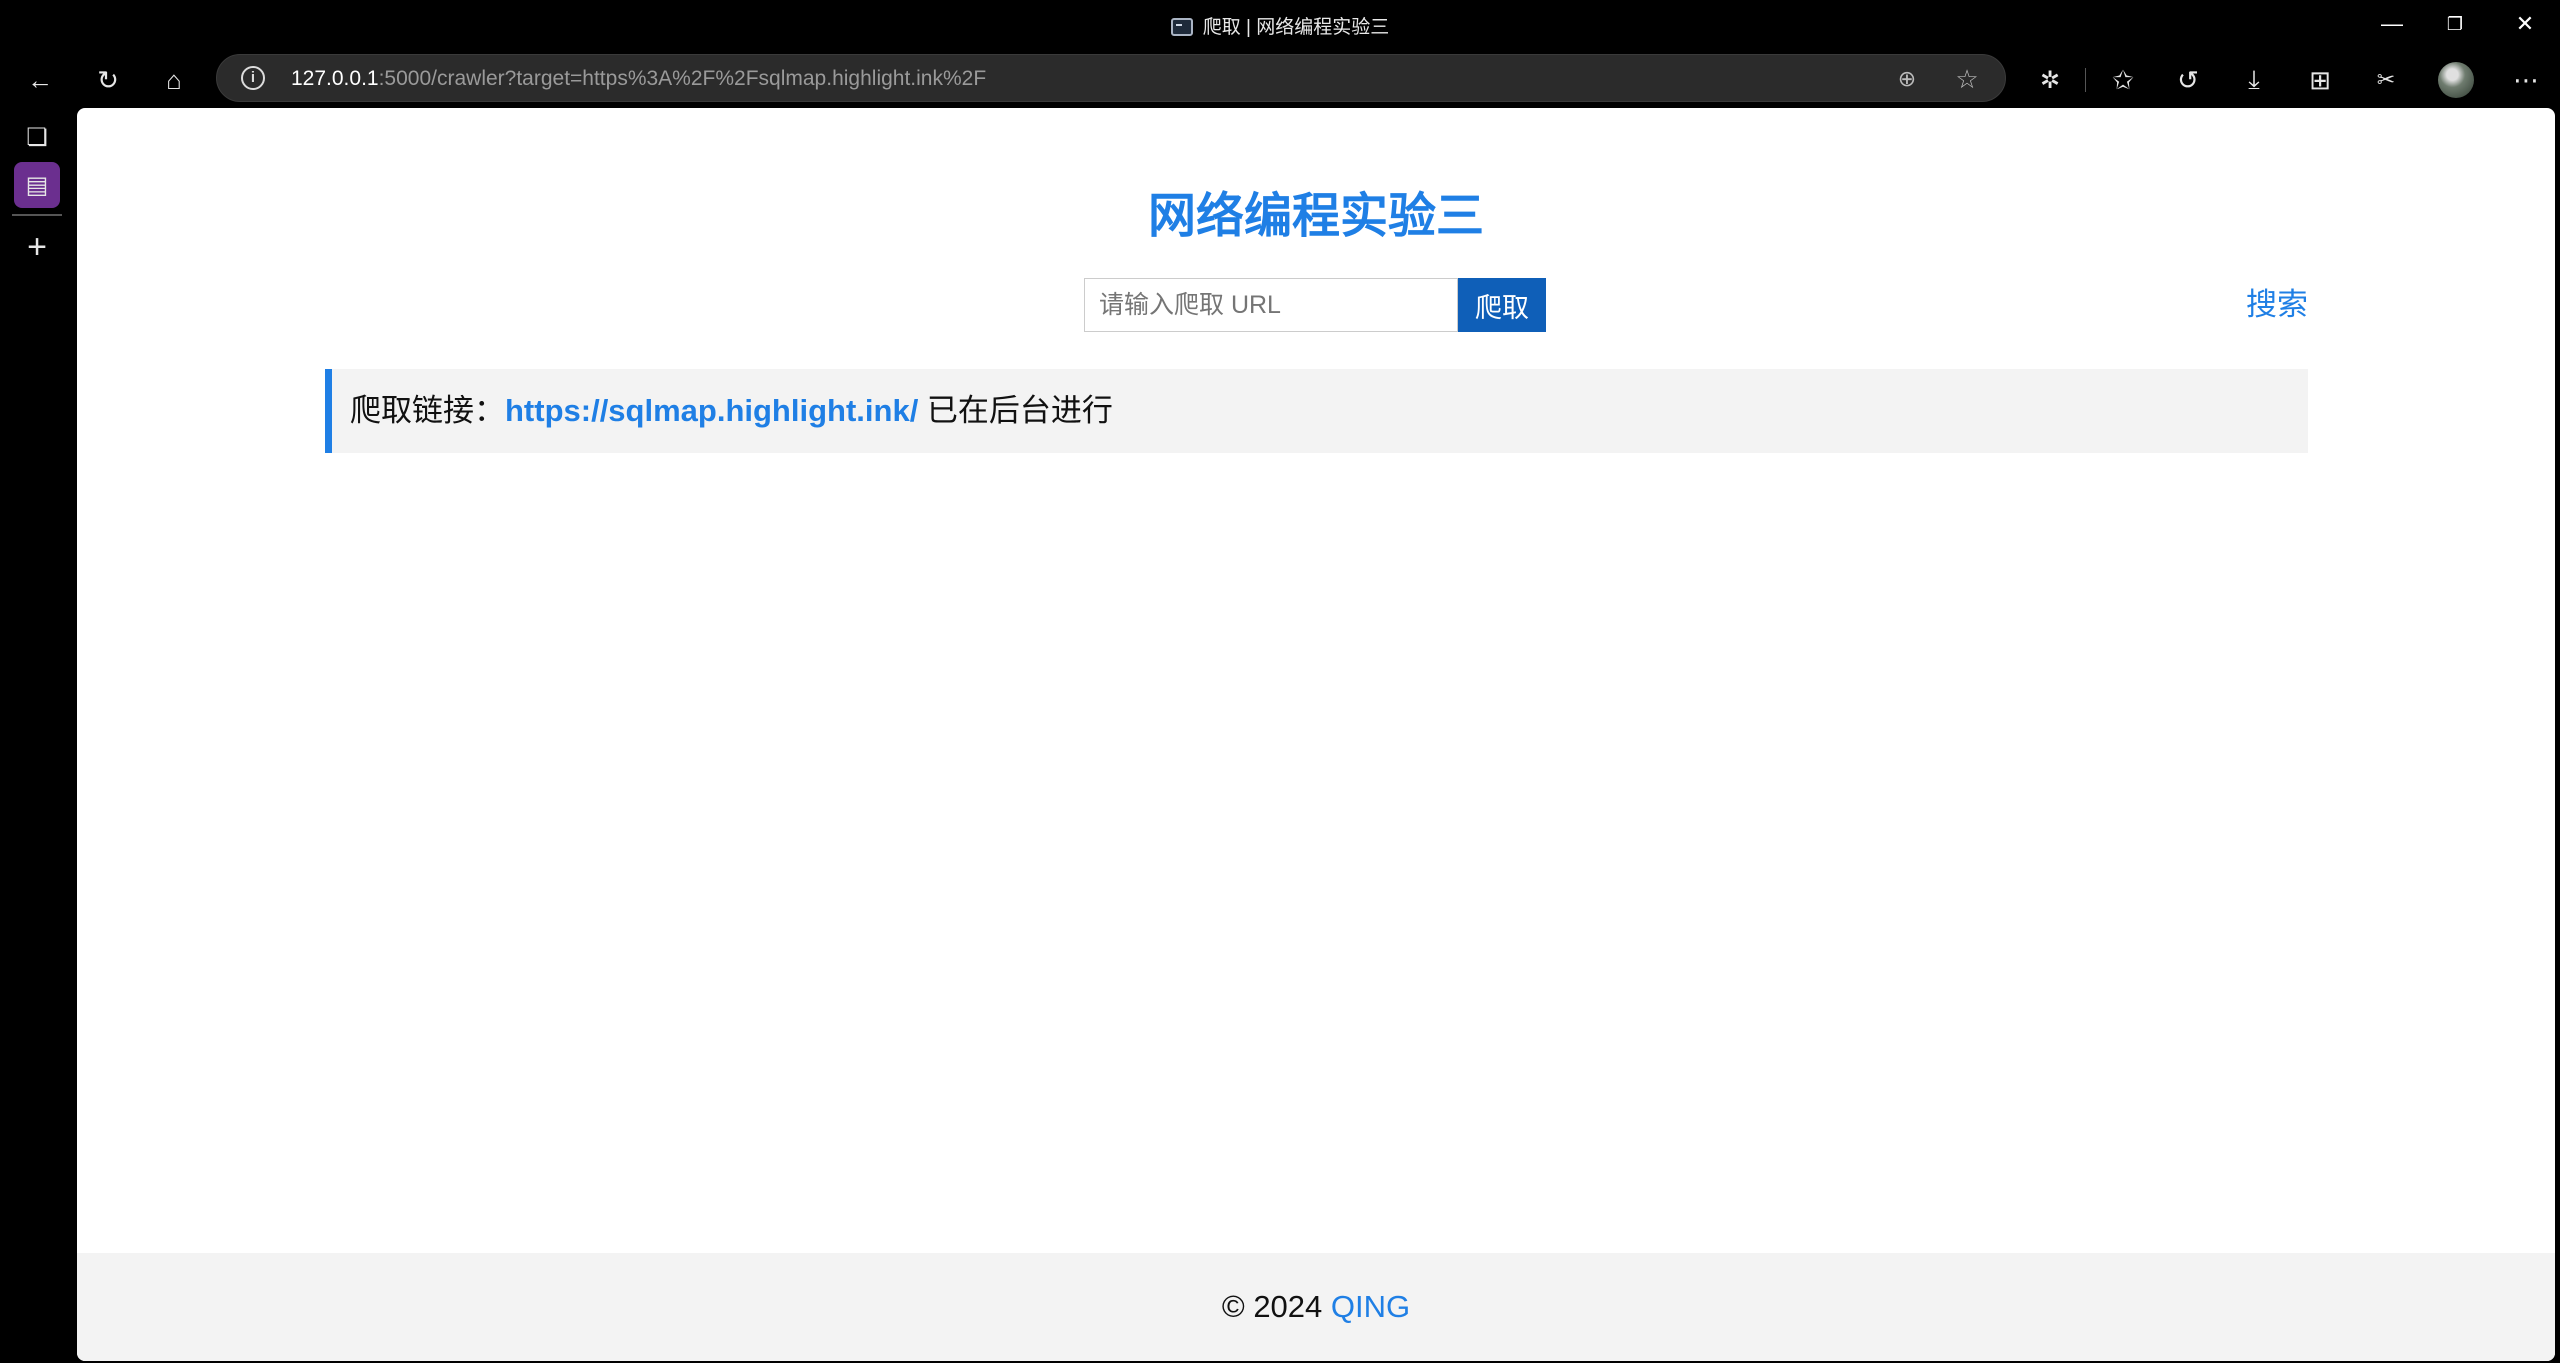  Describe the element at coordinates (2392, 24) in the screenshot. I see `minimize-button: —` at that location.